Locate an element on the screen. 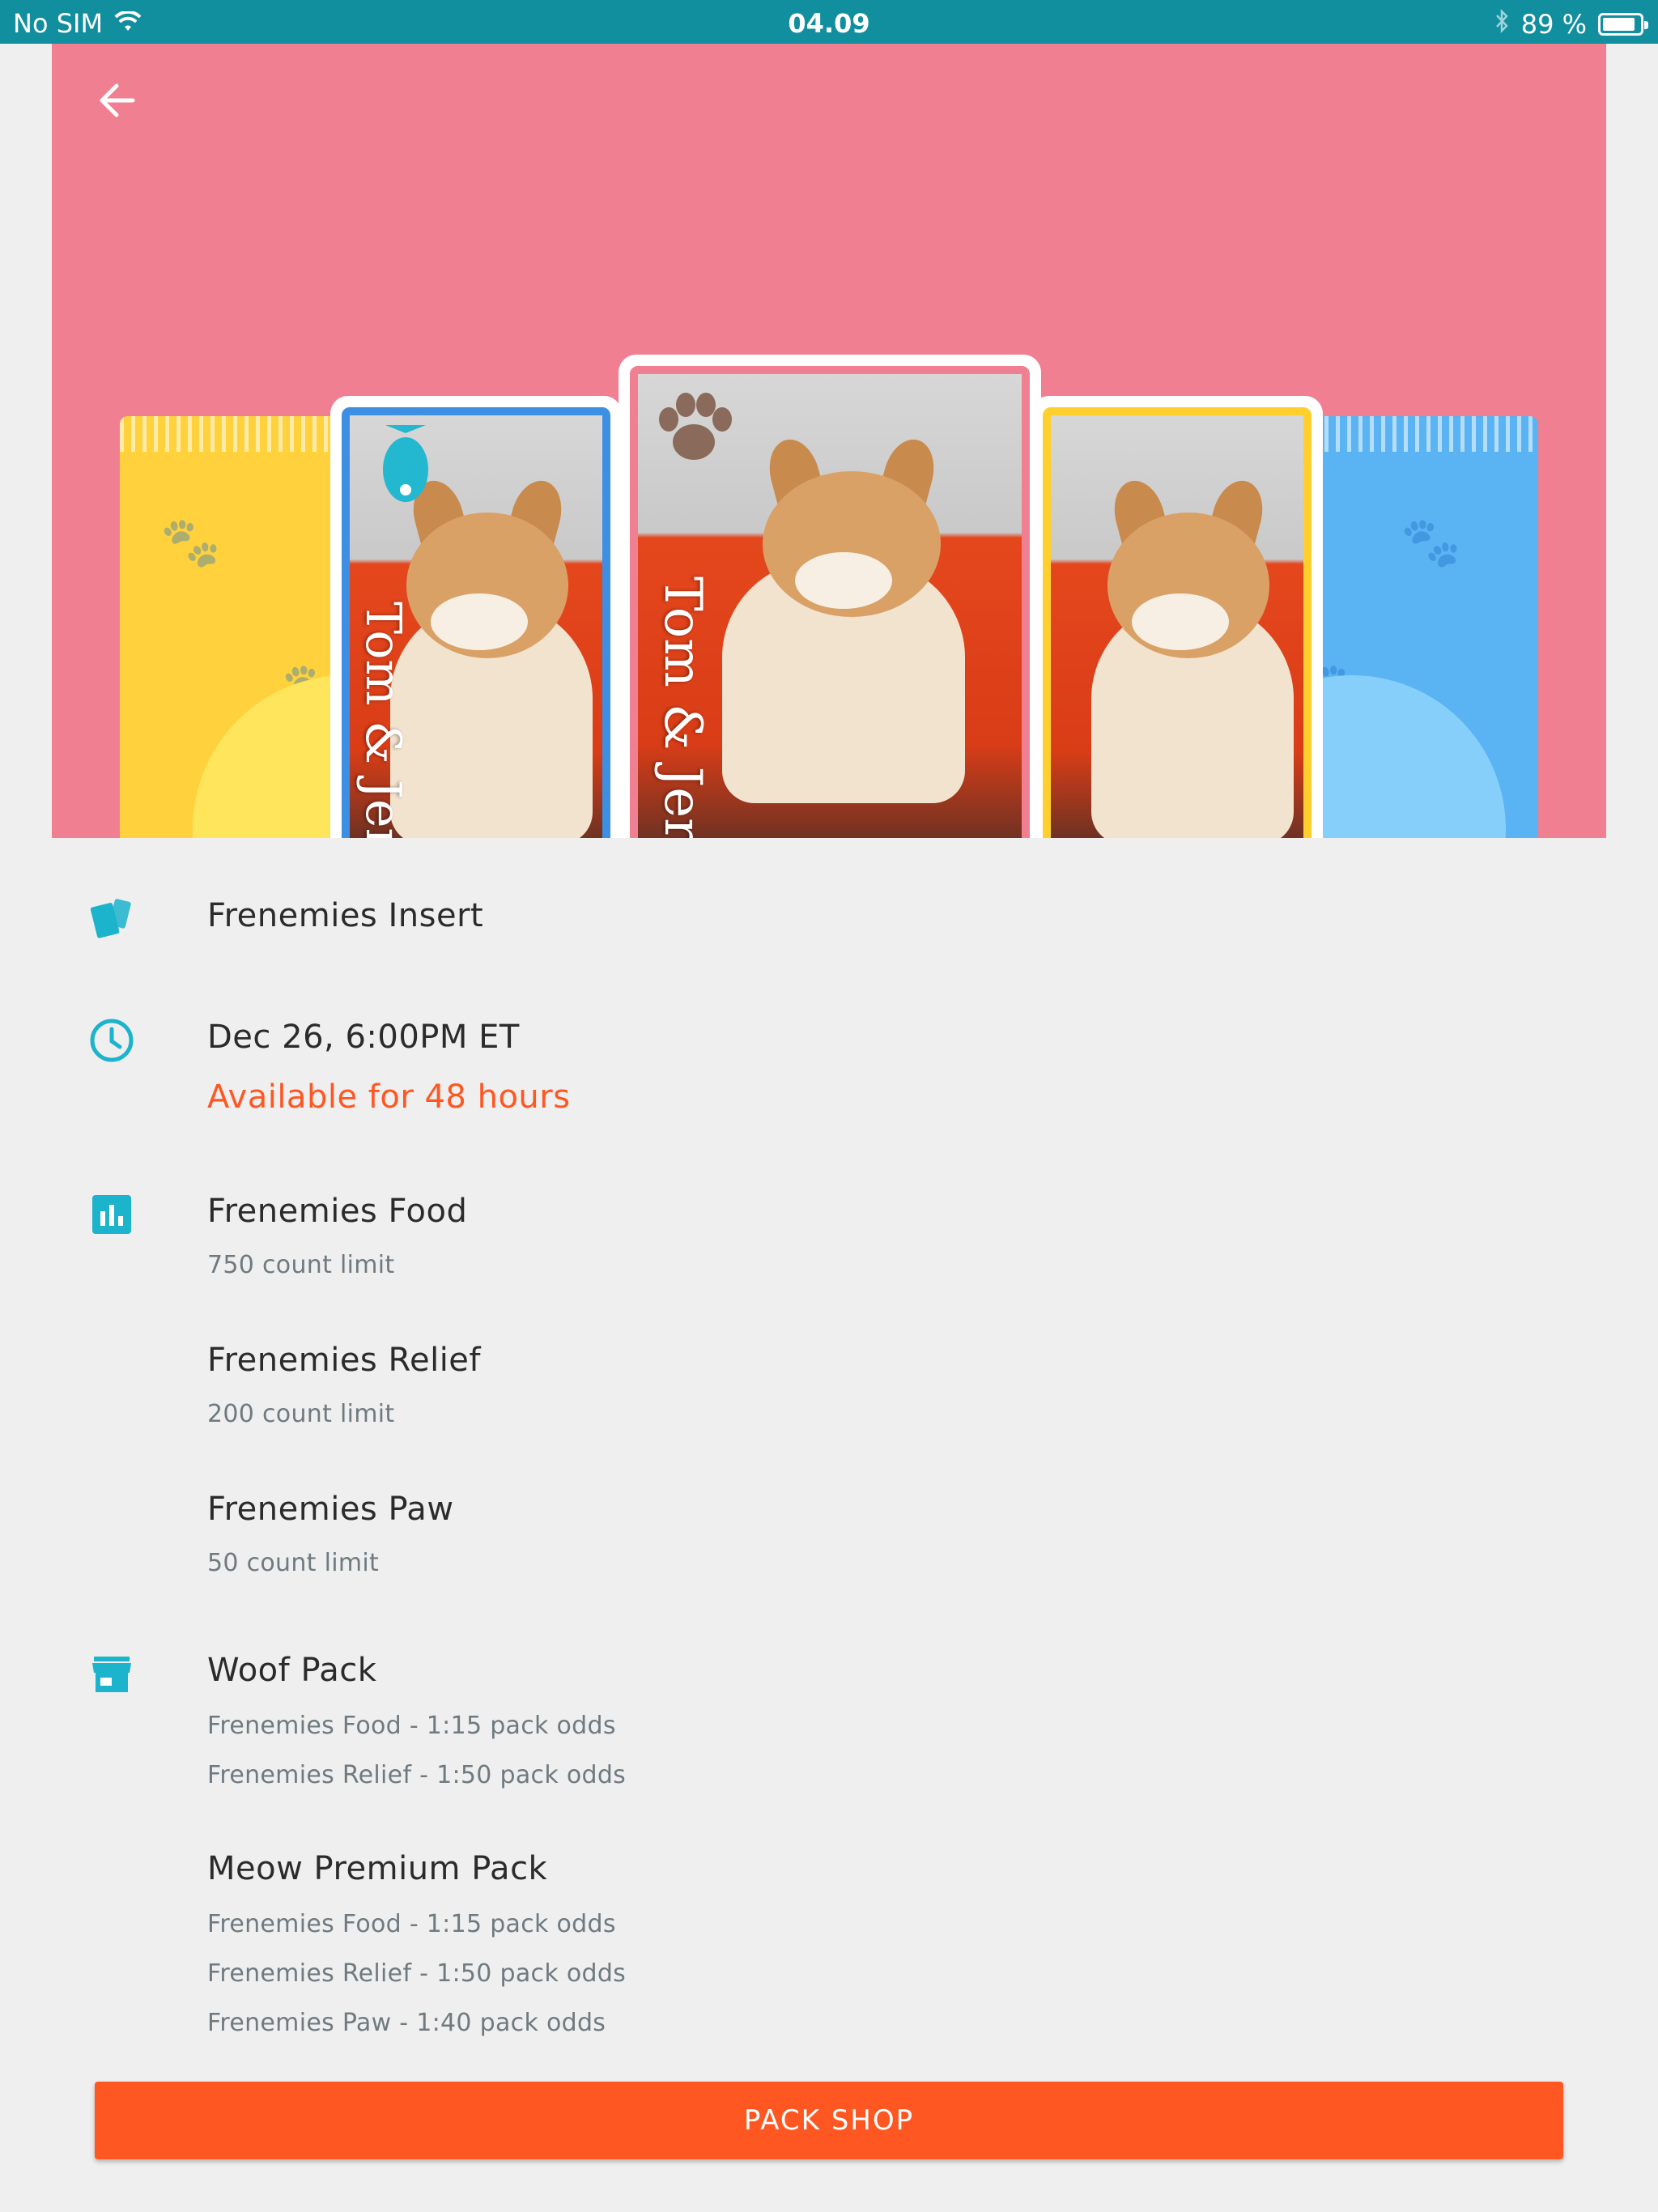 The width and height of the screenshot is (1658, 2212). status-time: 04.09 is located at coordinates (829, 24).